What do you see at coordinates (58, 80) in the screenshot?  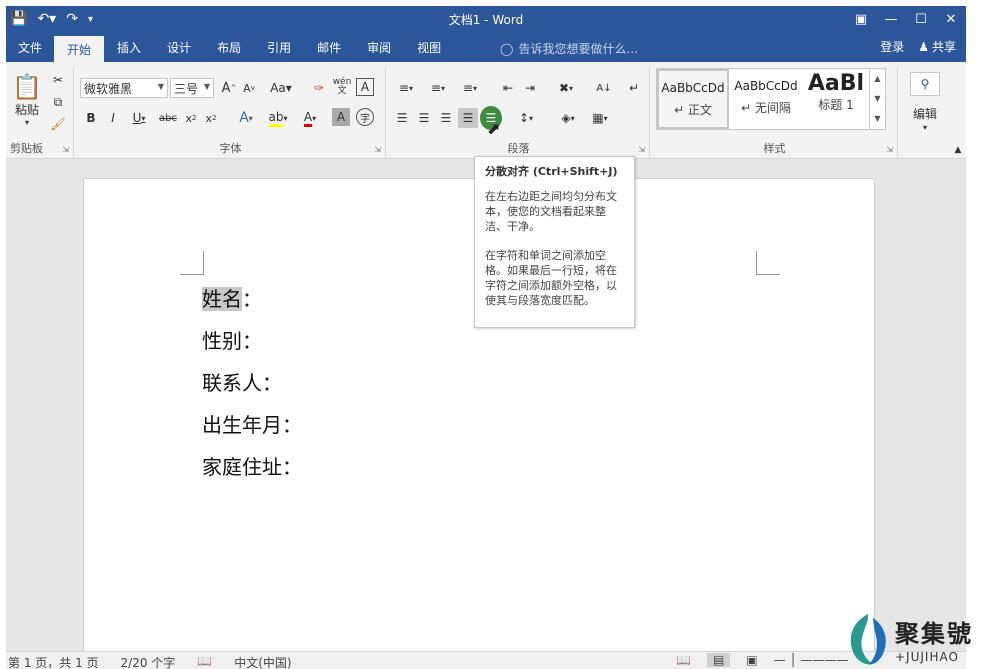 I see `cut-icon: ✂` at bounding box center [58, 80].